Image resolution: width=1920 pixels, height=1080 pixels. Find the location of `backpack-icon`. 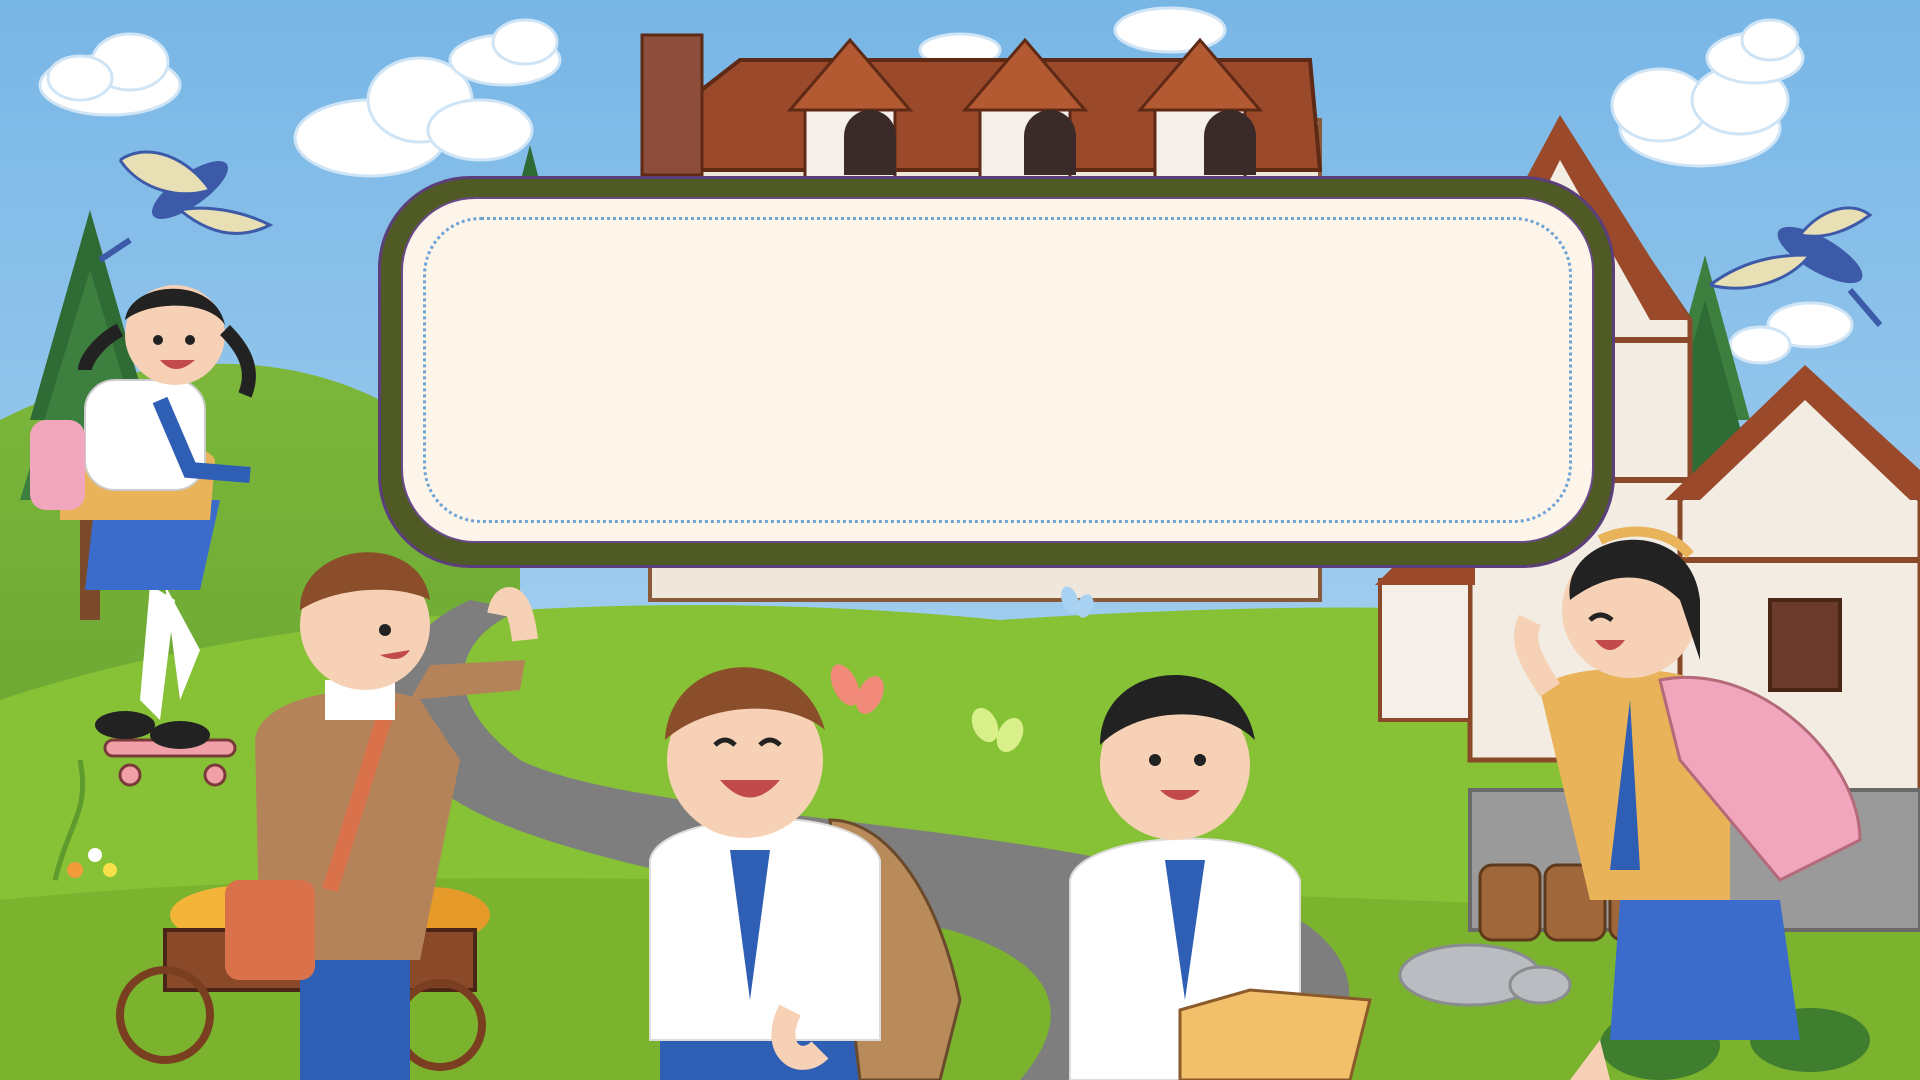

backpack-icon is located at coordinates (57, 465).